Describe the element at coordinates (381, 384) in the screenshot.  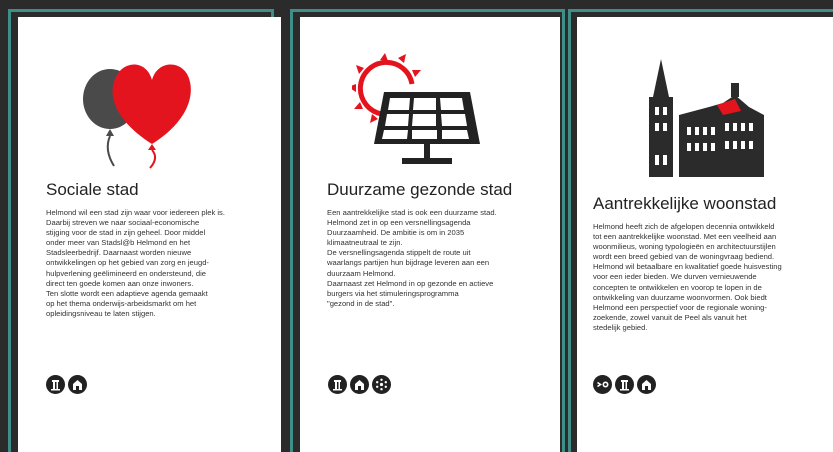
I see `network-icon` at that location.